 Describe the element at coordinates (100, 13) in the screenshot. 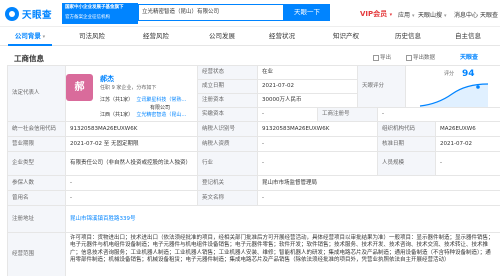

I see `promo-banner: 国家中小企业发展子基金旗下 官方备案企业征信机构` at that location.